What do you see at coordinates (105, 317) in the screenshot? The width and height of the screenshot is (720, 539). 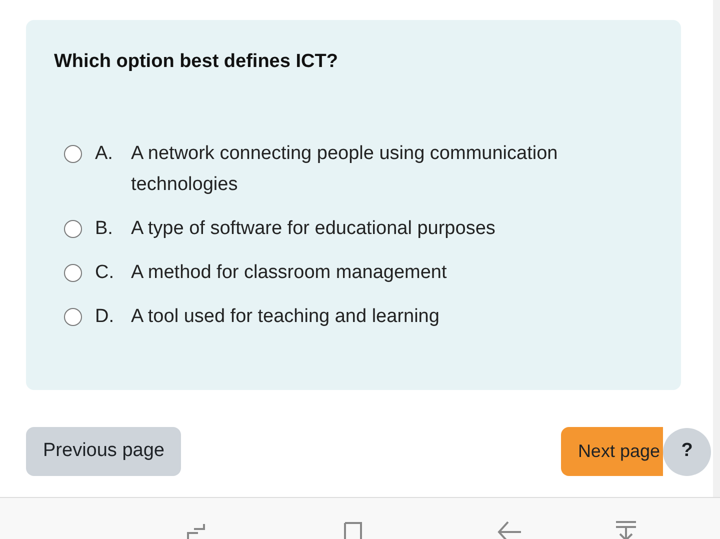 I see `option-letter: D.` at bounding box center [105, 317].